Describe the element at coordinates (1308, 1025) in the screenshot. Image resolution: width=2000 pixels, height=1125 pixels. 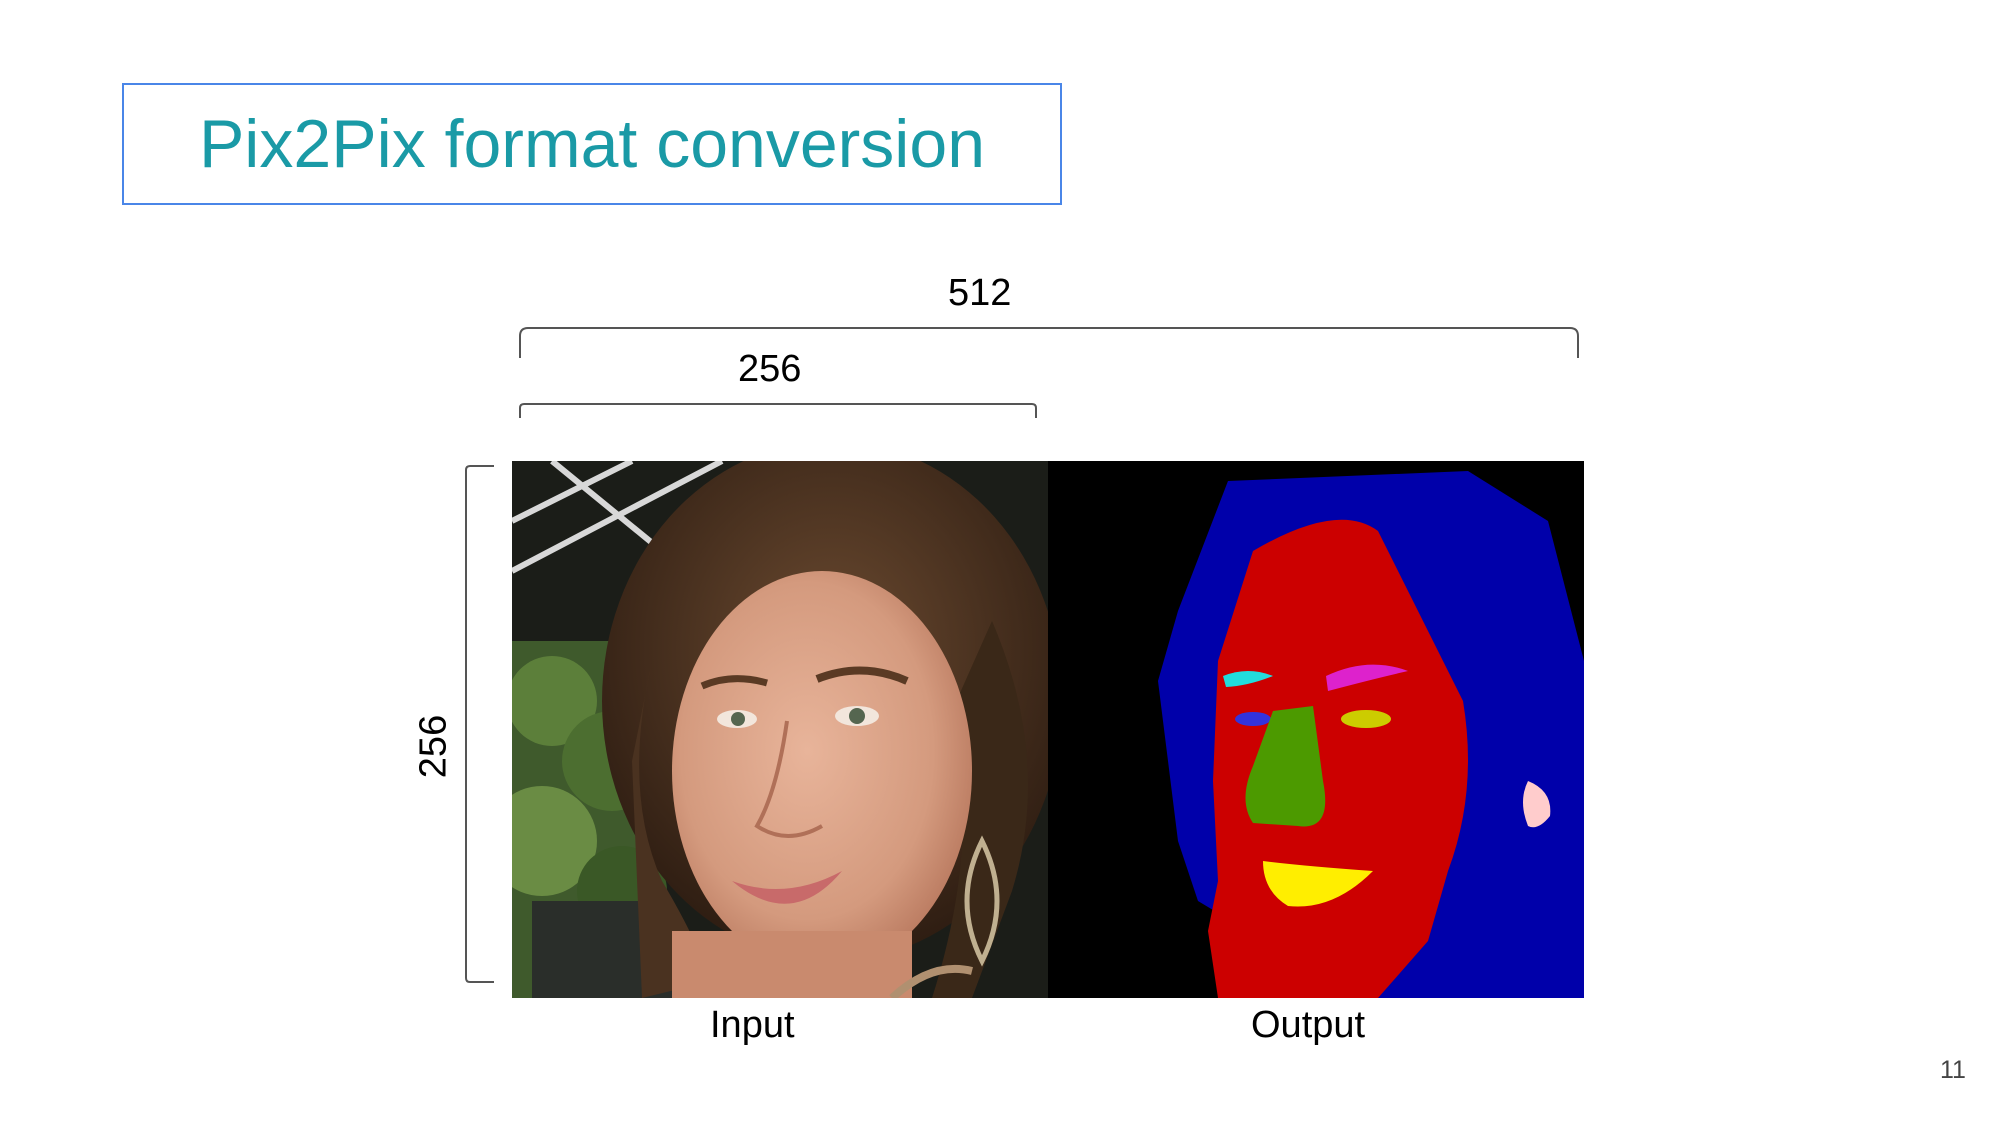
I see `output-caption: Output` at that location.